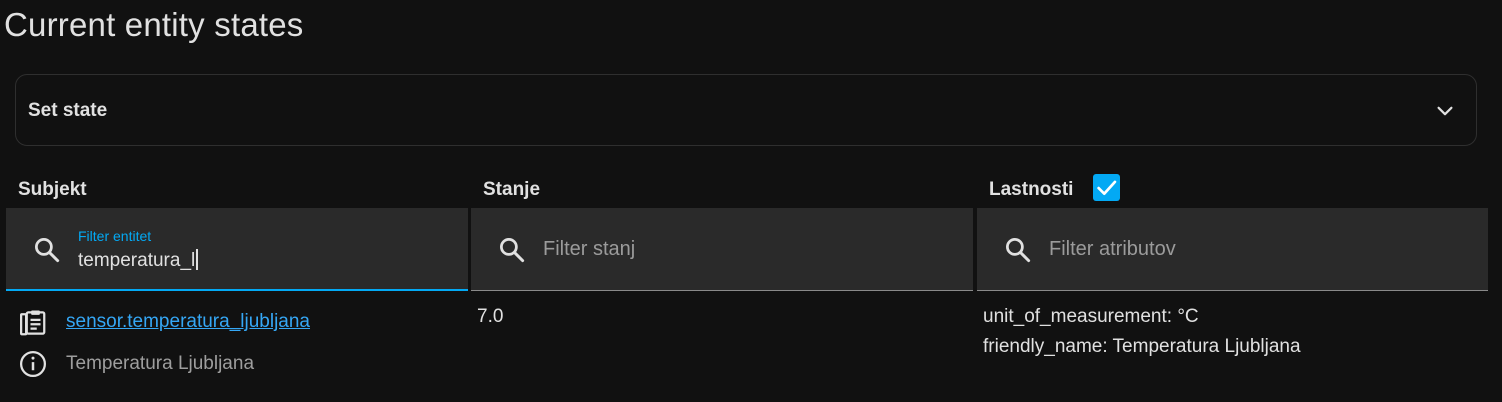  Describe the element at coordinates (33, 364) in the screenshot. I see `info-circle-icon` at that location.